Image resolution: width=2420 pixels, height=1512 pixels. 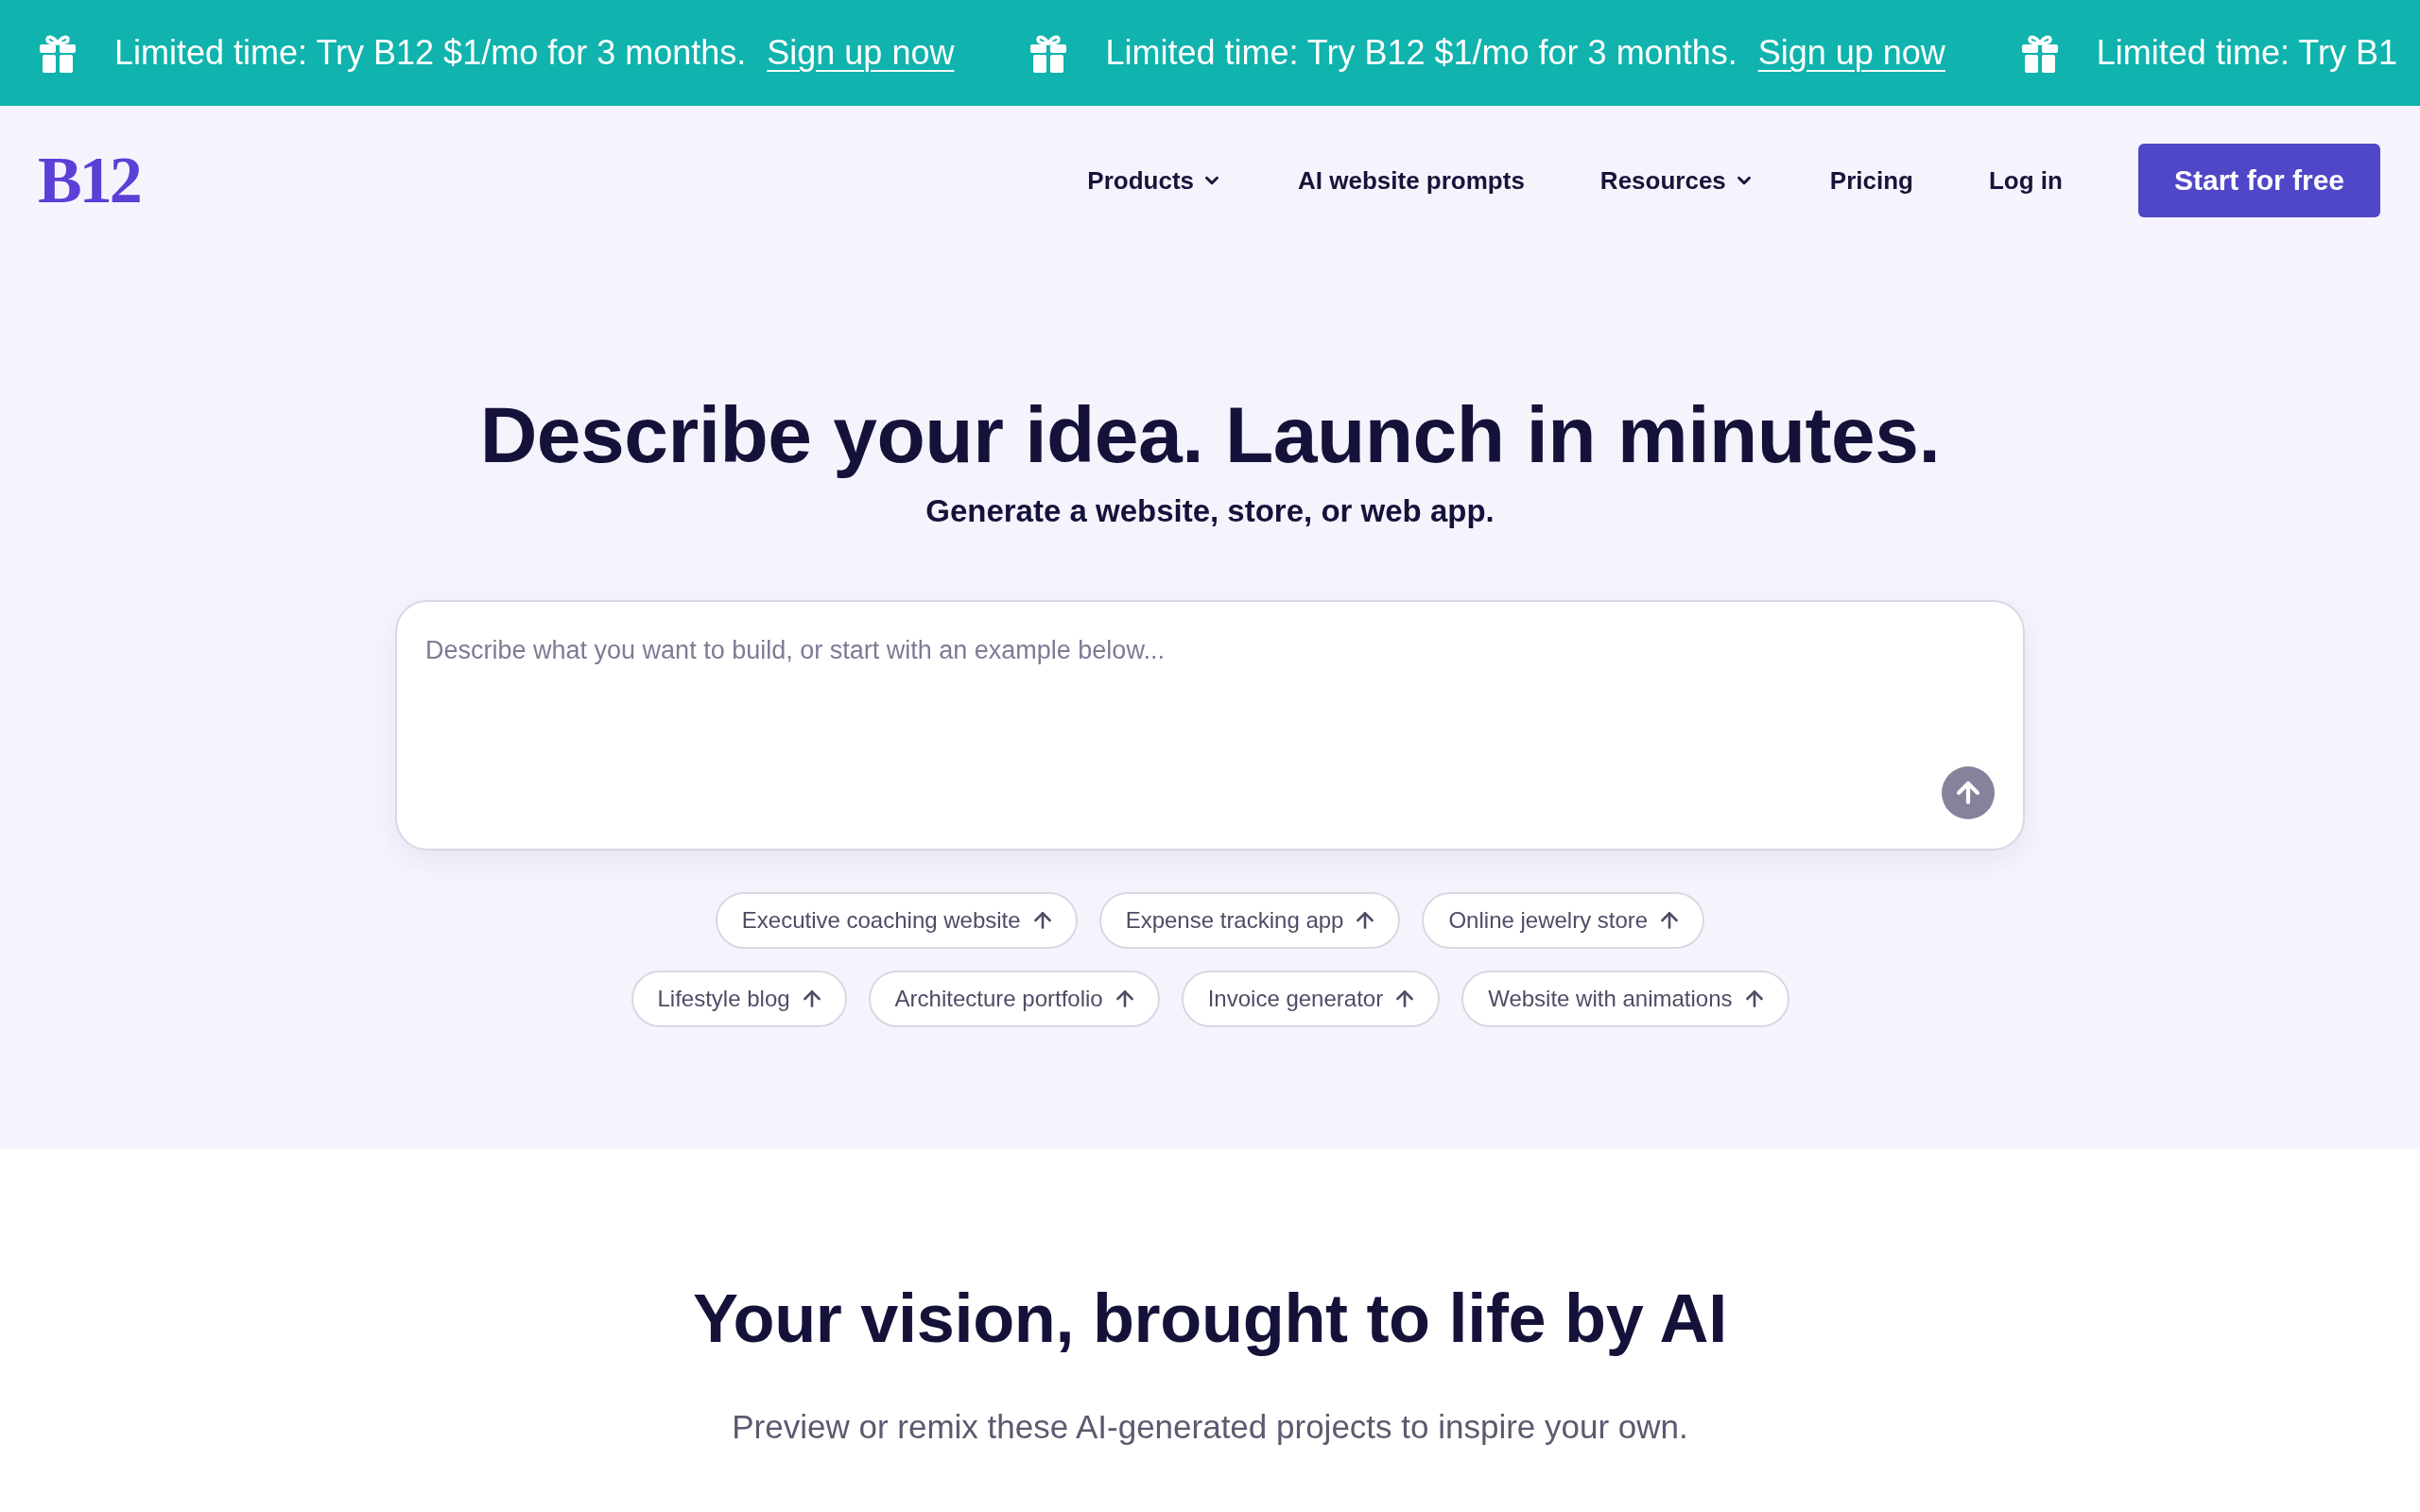 What do you see at coordinates (1210, 1427) in the screenshot?
I see `section-subtitle: Preview or remix these AI-generated projects to inspire your own.` at bounding box center [1210, 1427].